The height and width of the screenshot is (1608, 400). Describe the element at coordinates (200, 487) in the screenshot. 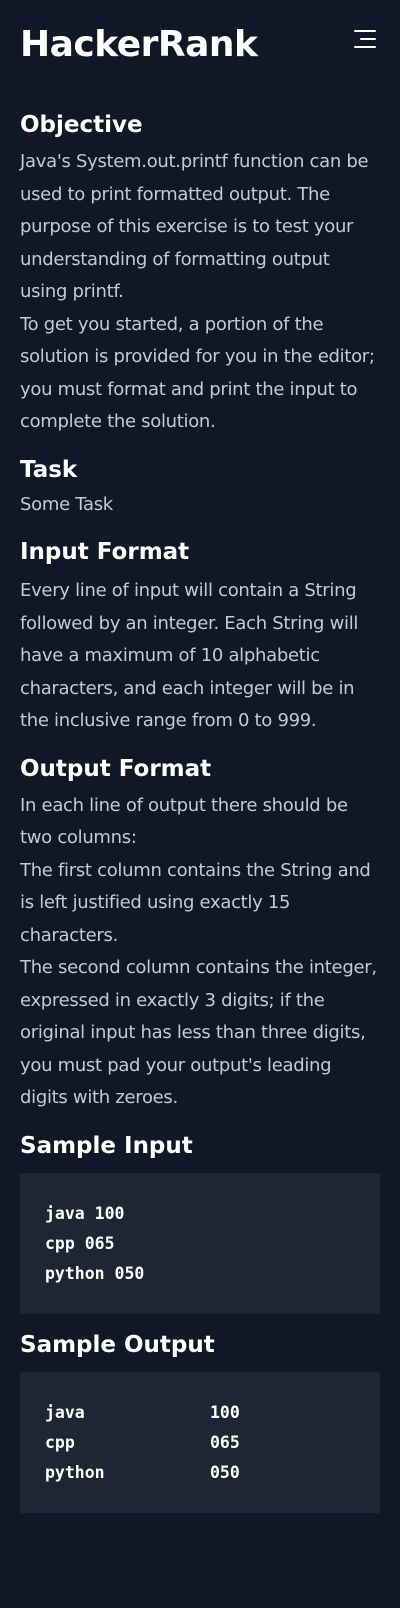

I see `task-section: Task Some Task` at that location.